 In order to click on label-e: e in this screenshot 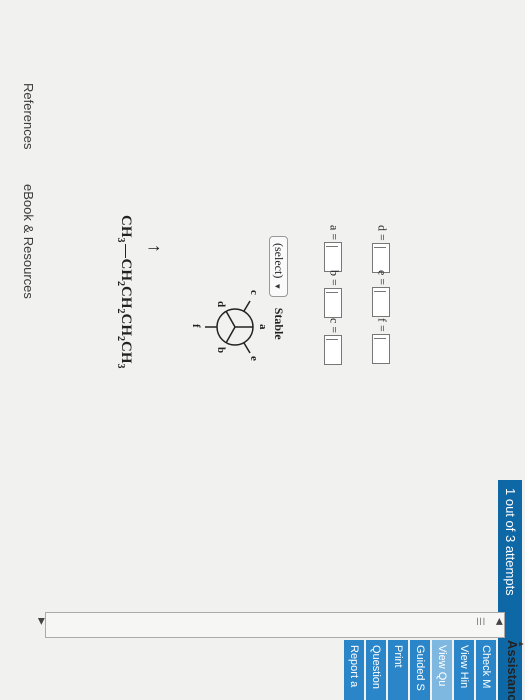, I will do `click(254, 358)`.